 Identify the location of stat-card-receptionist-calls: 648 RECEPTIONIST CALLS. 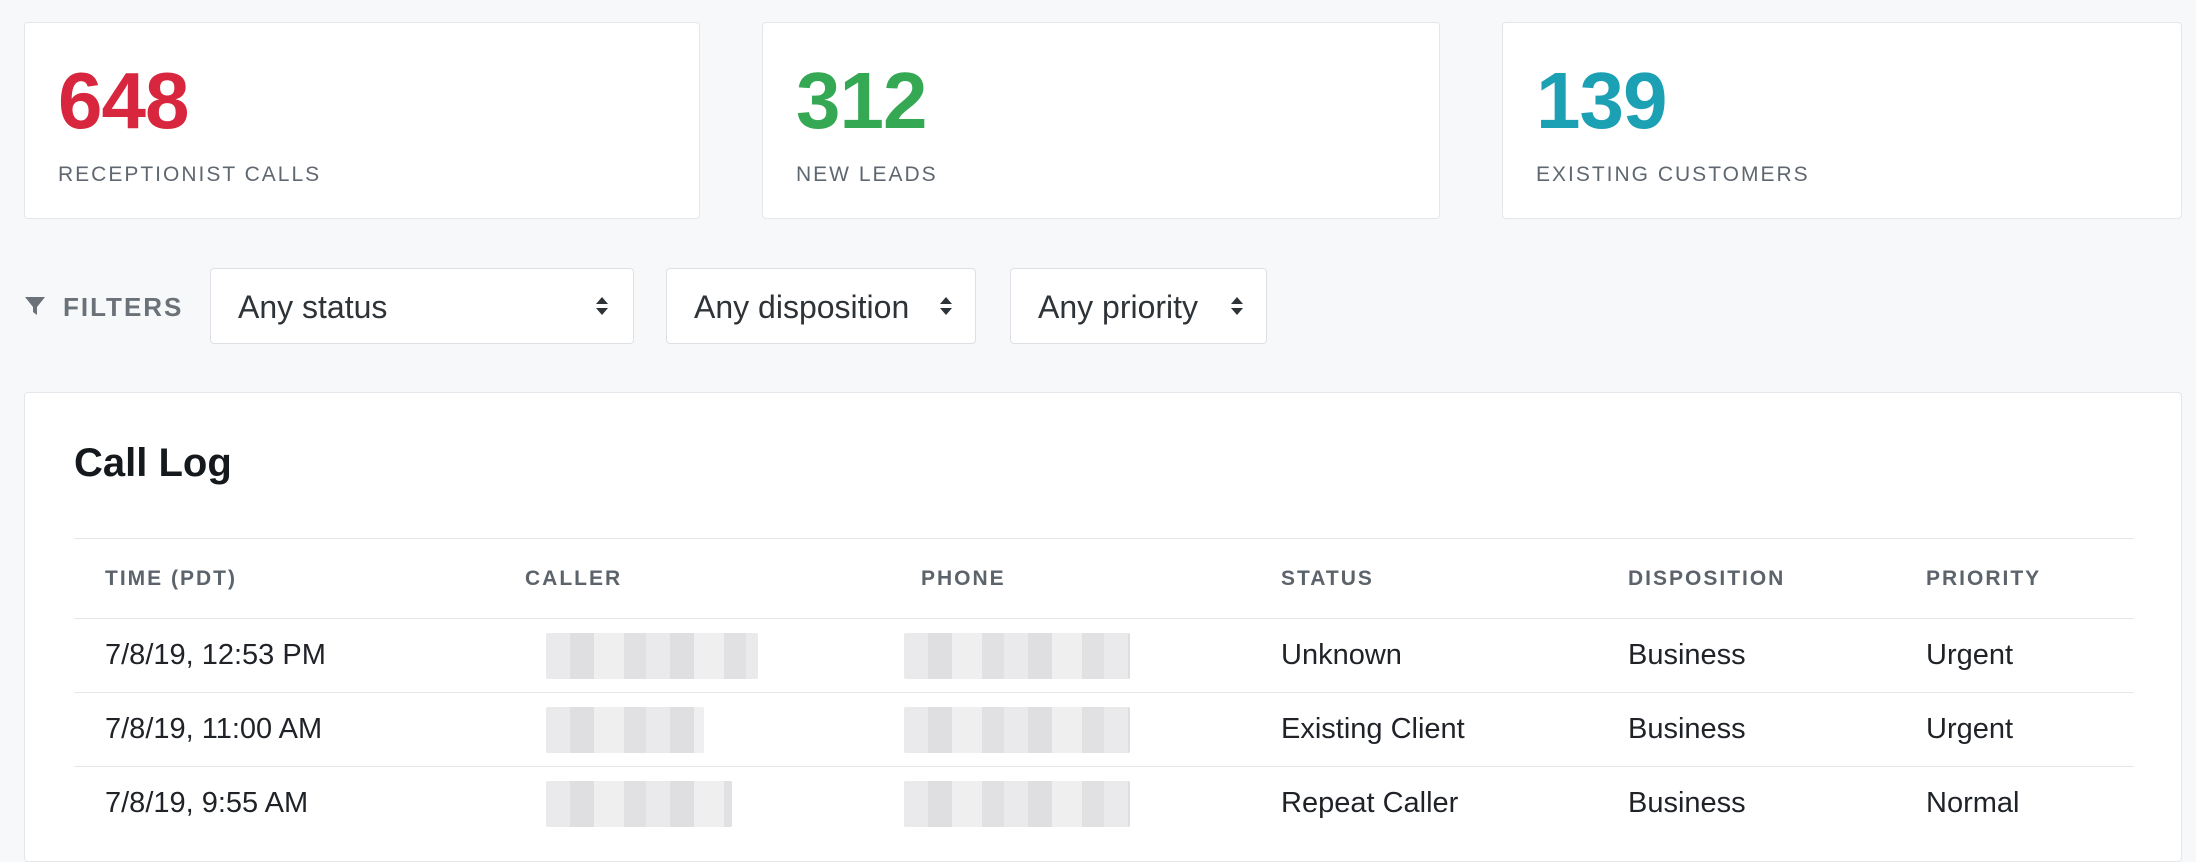
(362, 120).